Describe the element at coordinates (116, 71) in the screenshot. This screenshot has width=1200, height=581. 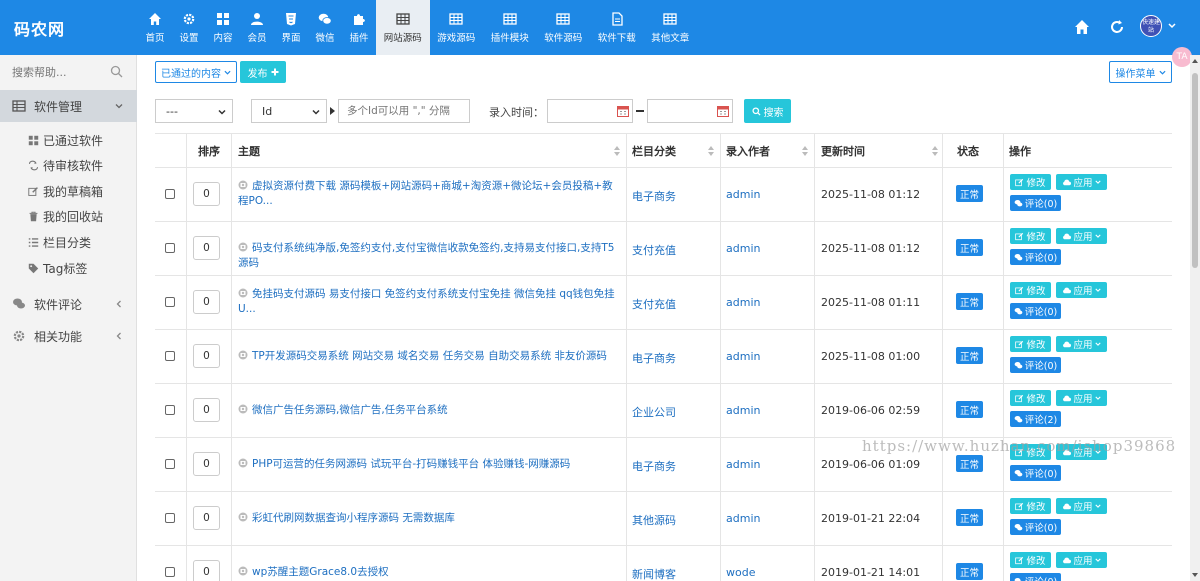
I see `search-icon` at that location.